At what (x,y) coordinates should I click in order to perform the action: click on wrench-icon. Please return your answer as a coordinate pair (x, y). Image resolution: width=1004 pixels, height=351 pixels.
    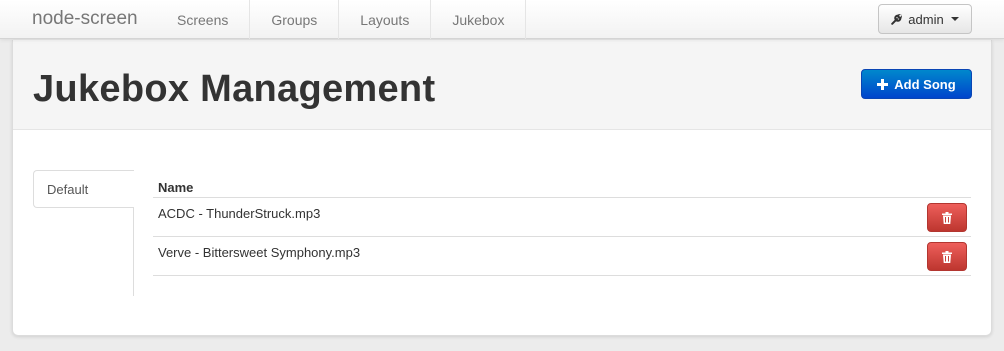
    Looking at the image, I should click on (897, 19).